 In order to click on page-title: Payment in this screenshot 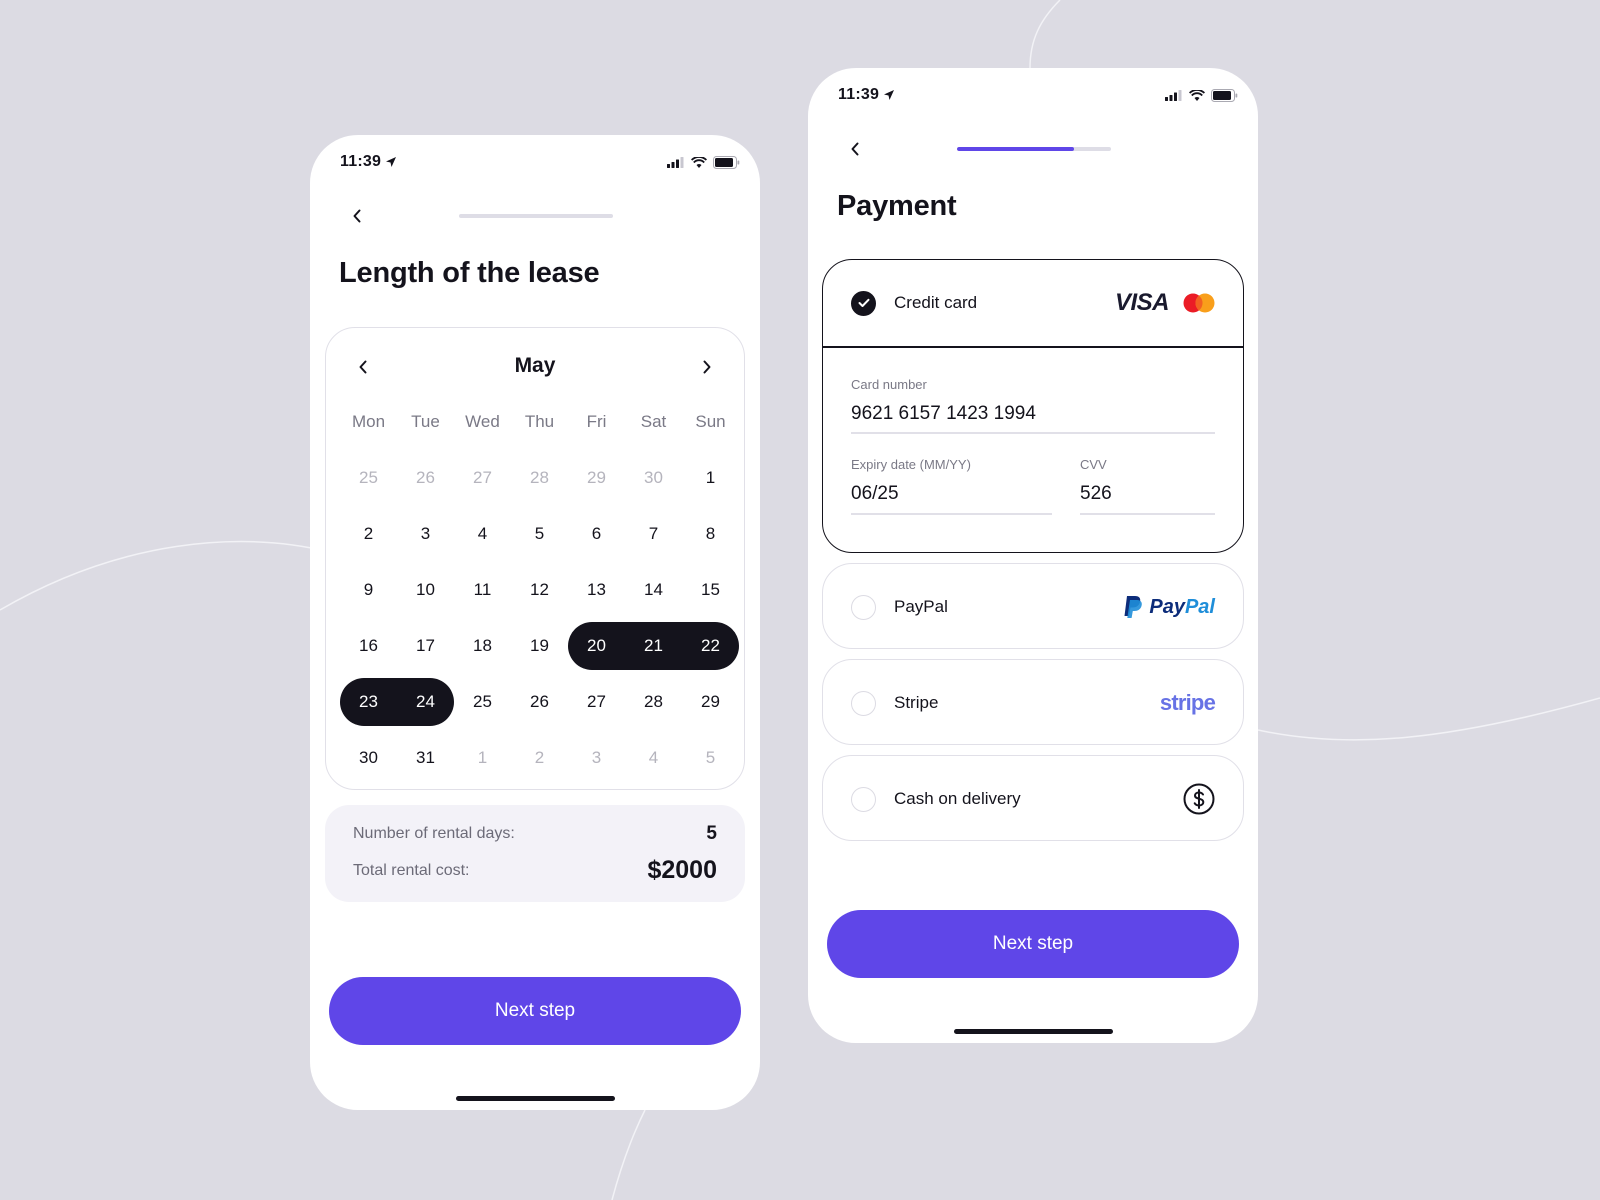, I will do `click(897, 206)`.